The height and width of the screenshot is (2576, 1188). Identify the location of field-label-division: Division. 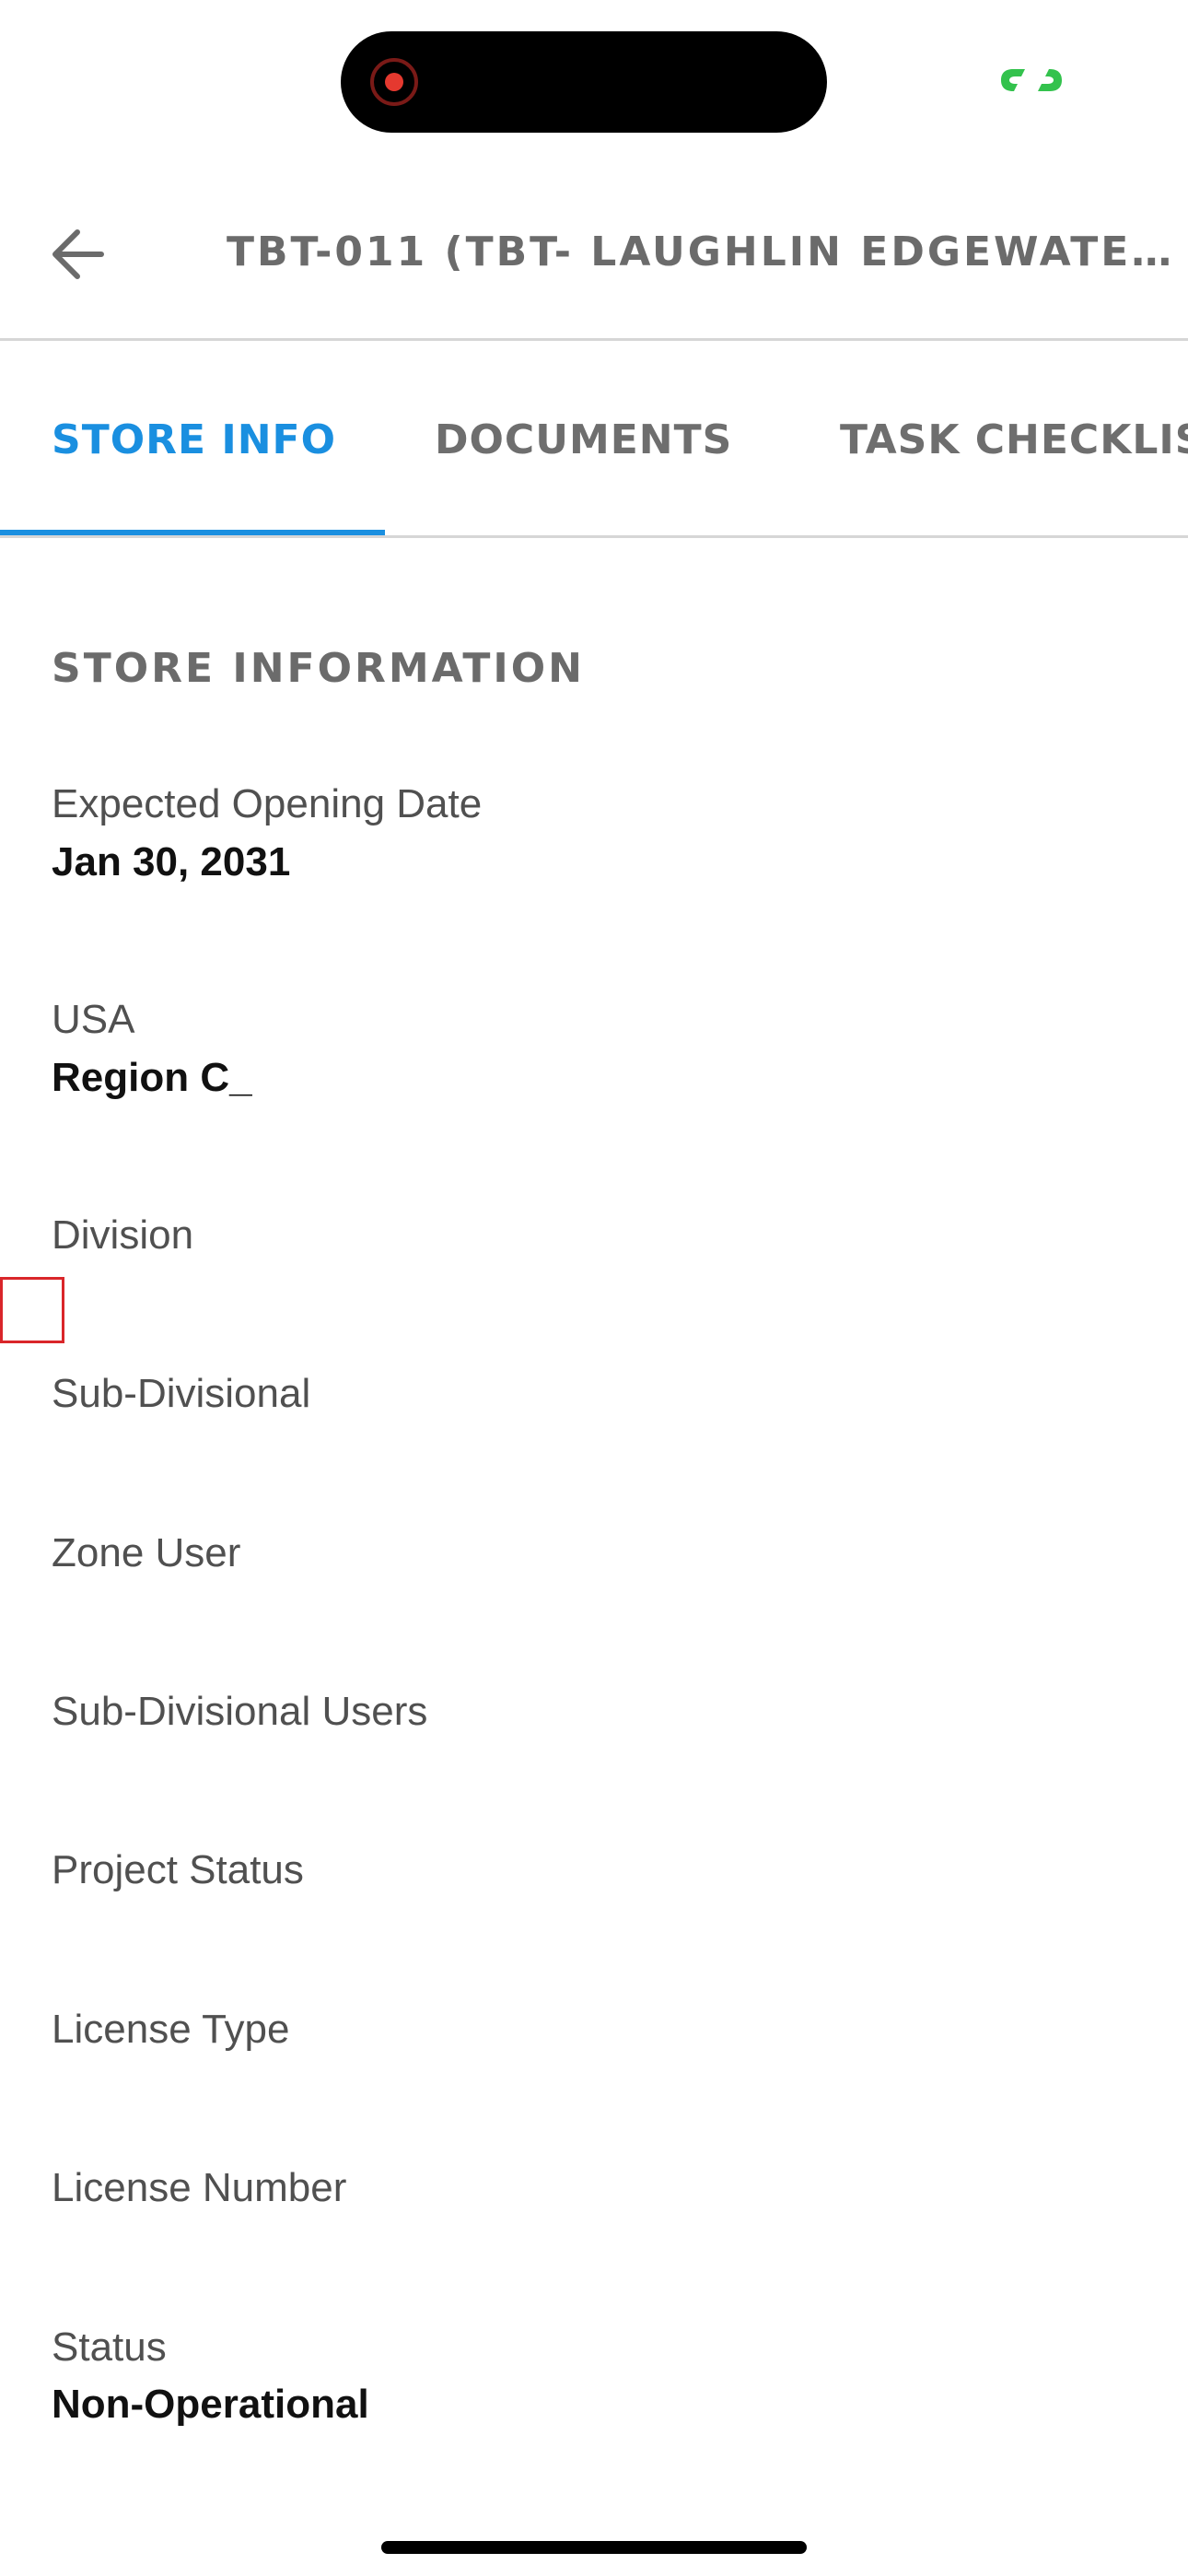
(123, 1235).